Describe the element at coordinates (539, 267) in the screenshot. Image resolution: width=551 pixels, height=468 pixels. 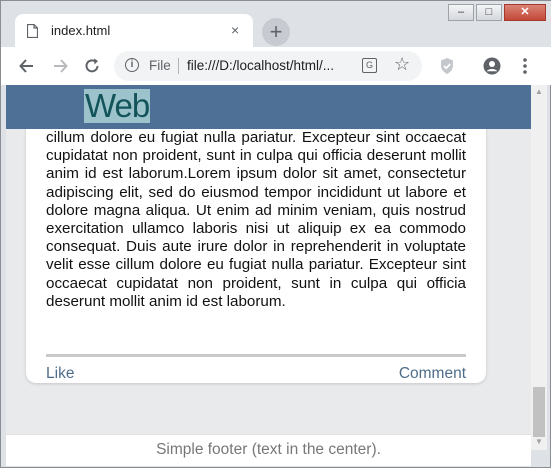
I see `vertical-scrollbar: ▲ ▼` at that location.